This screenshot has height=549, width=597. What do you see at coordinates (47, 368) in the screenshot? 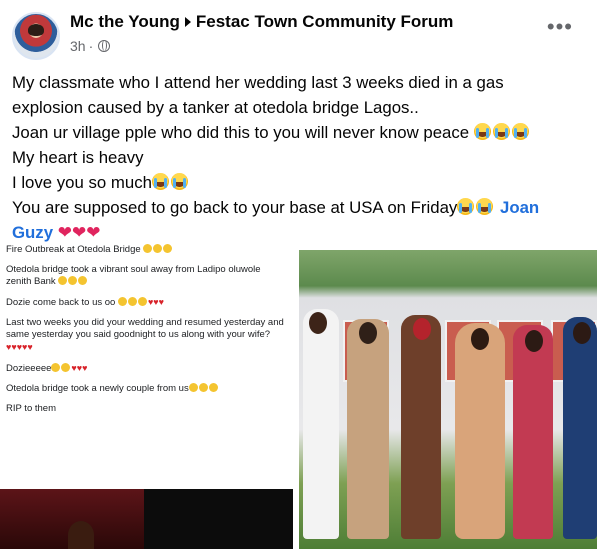
I see `screenshot-line: Dozieeeee ♥♥♥` at bounding box center [47, 368].